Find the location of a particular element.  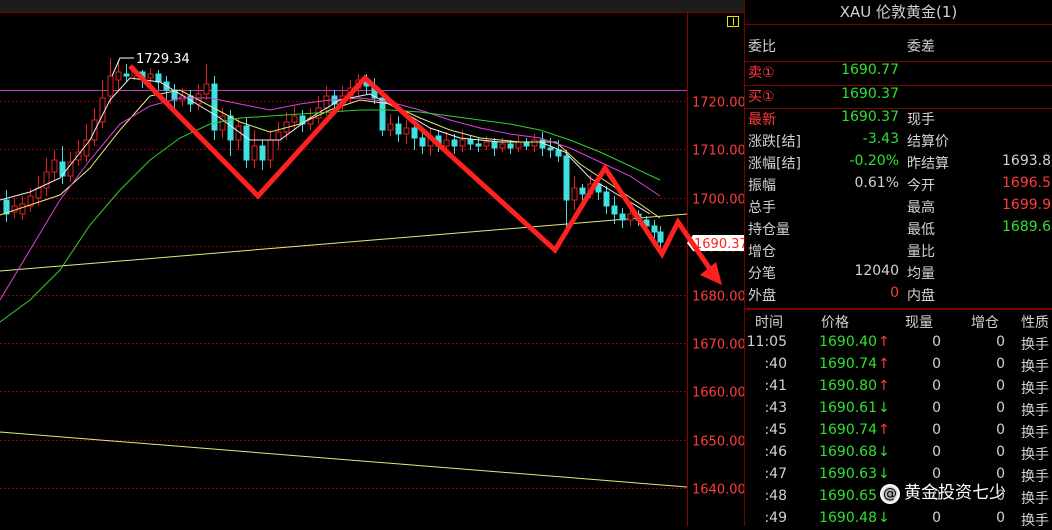

stat-label: 振幅 is located at coordinates (762, 186).